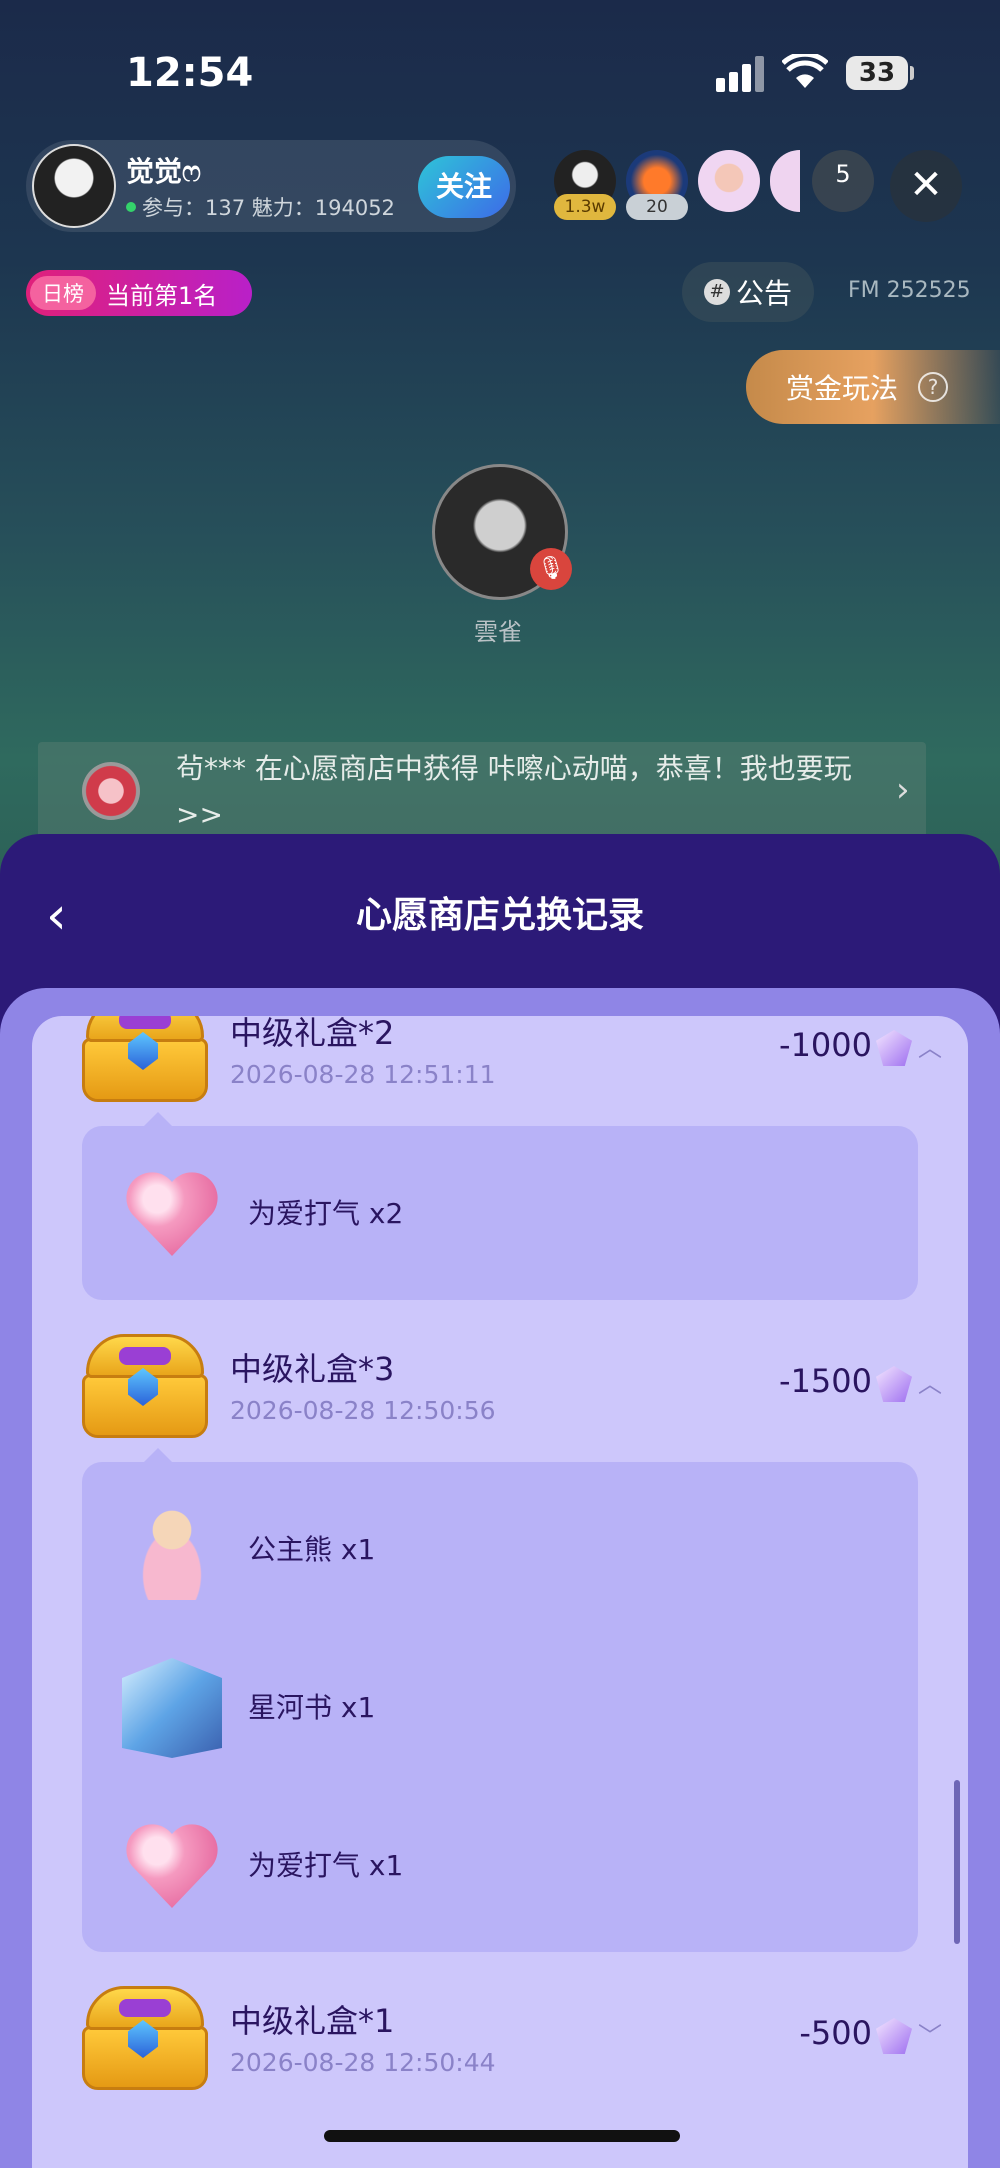 The height and width of the screenshot is (2168, 1000). Describe the element at coordinates (933, 387) in the screenshot. I see `help-icon: ?` at that location.